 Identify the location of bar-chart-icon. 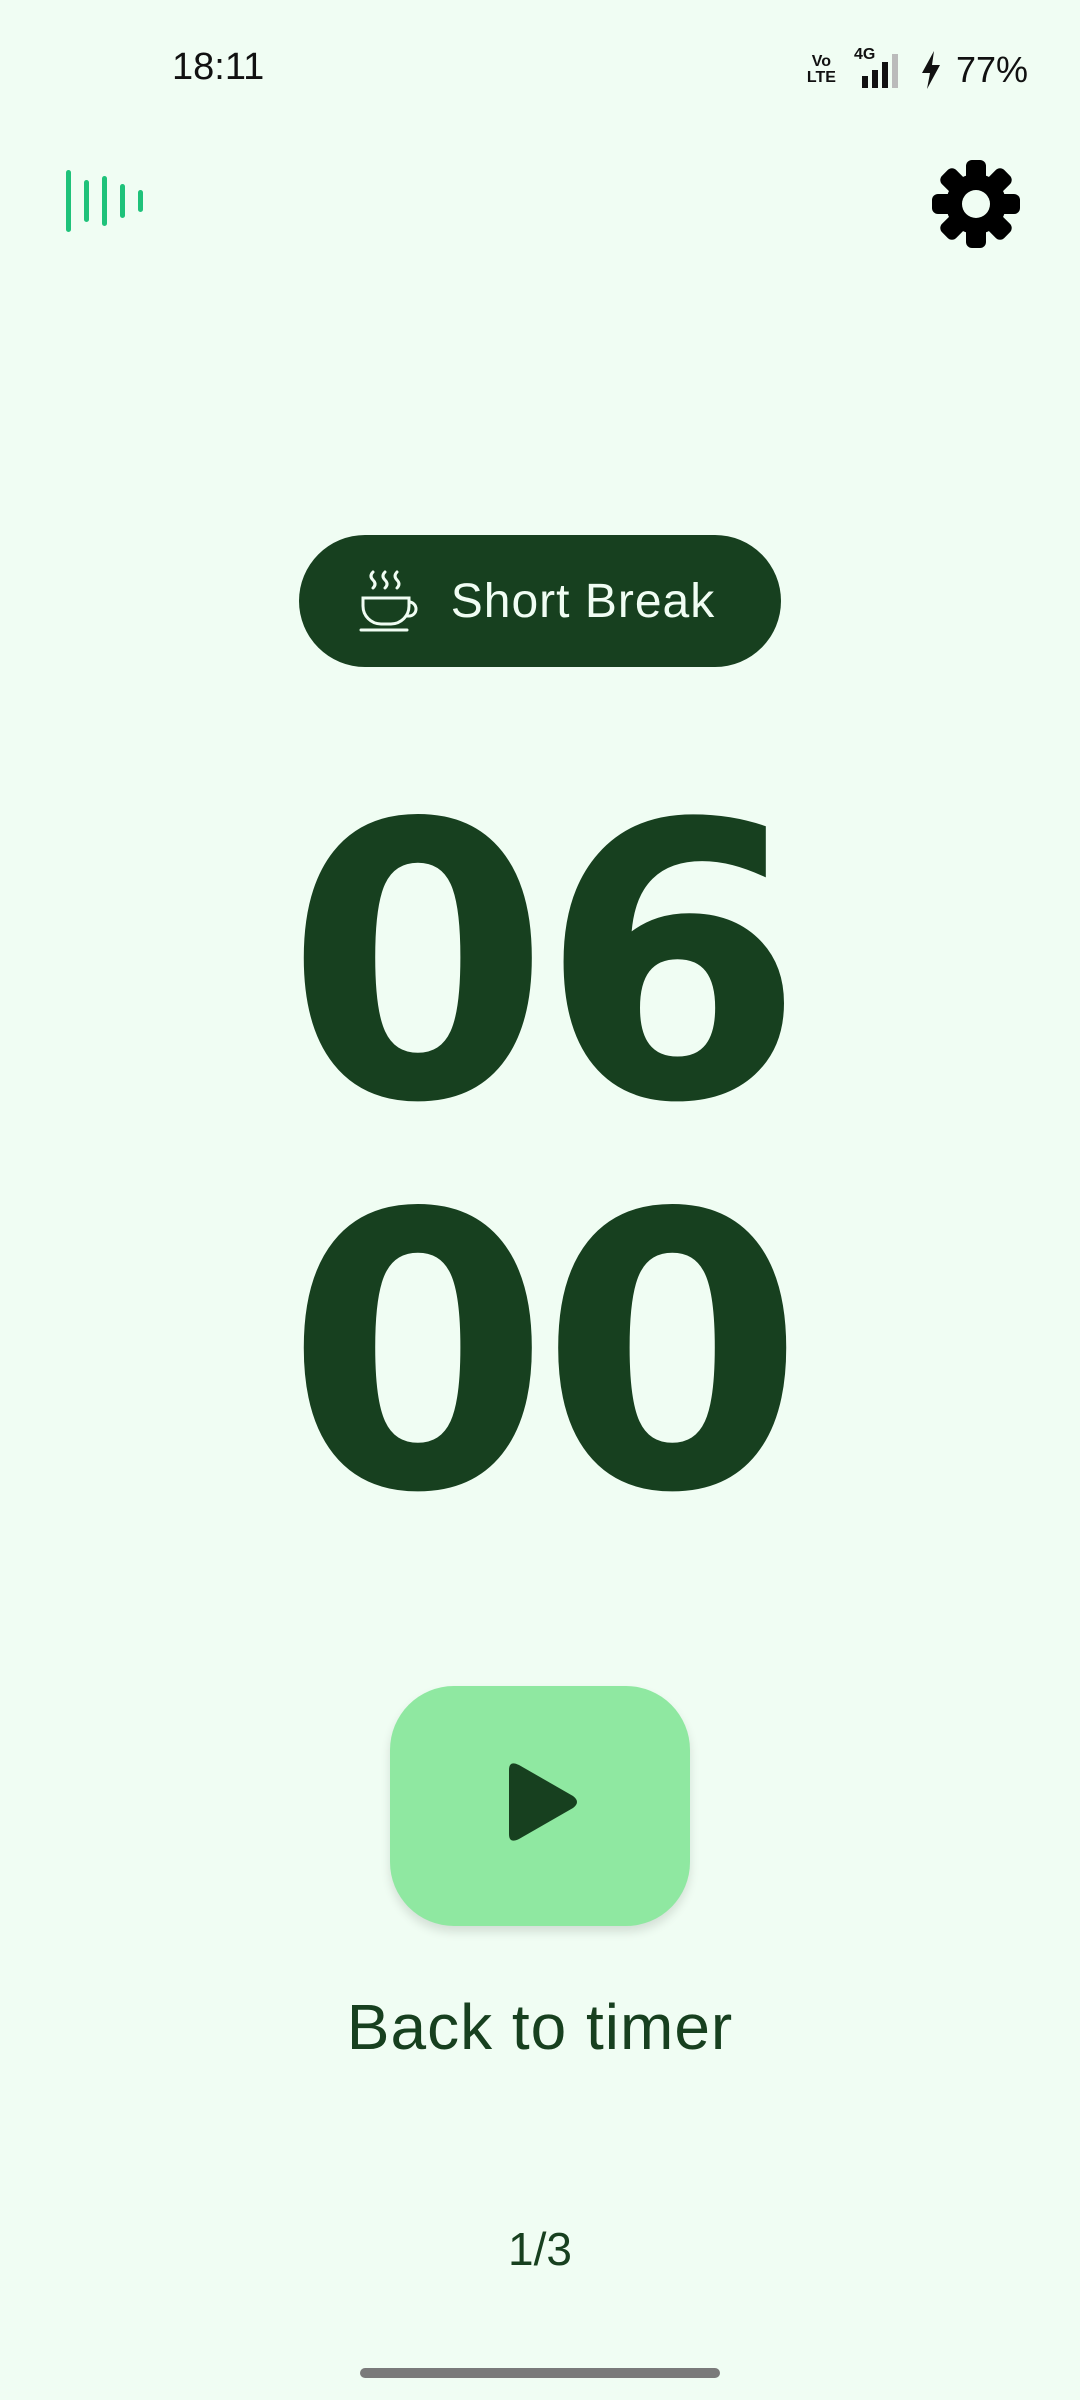
(104, 201).